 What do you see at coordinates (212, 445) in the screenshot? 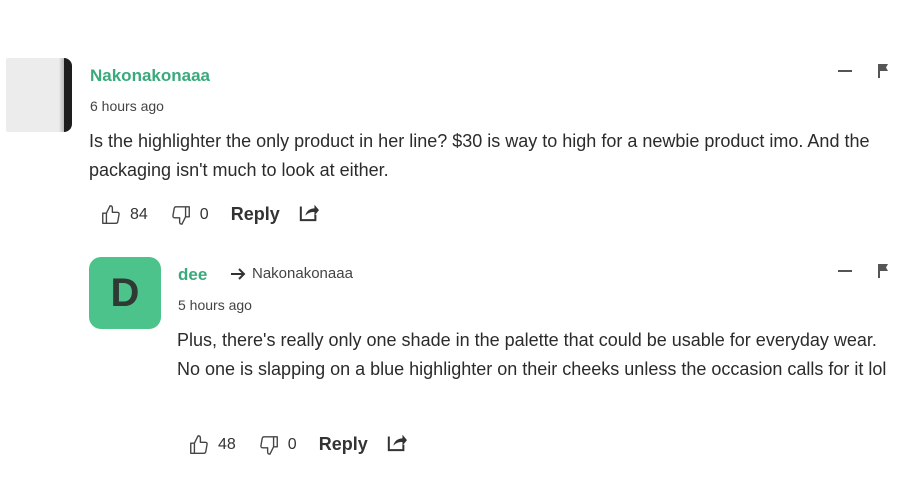
I see `like-button: 48` at bounding box center [212, 445].